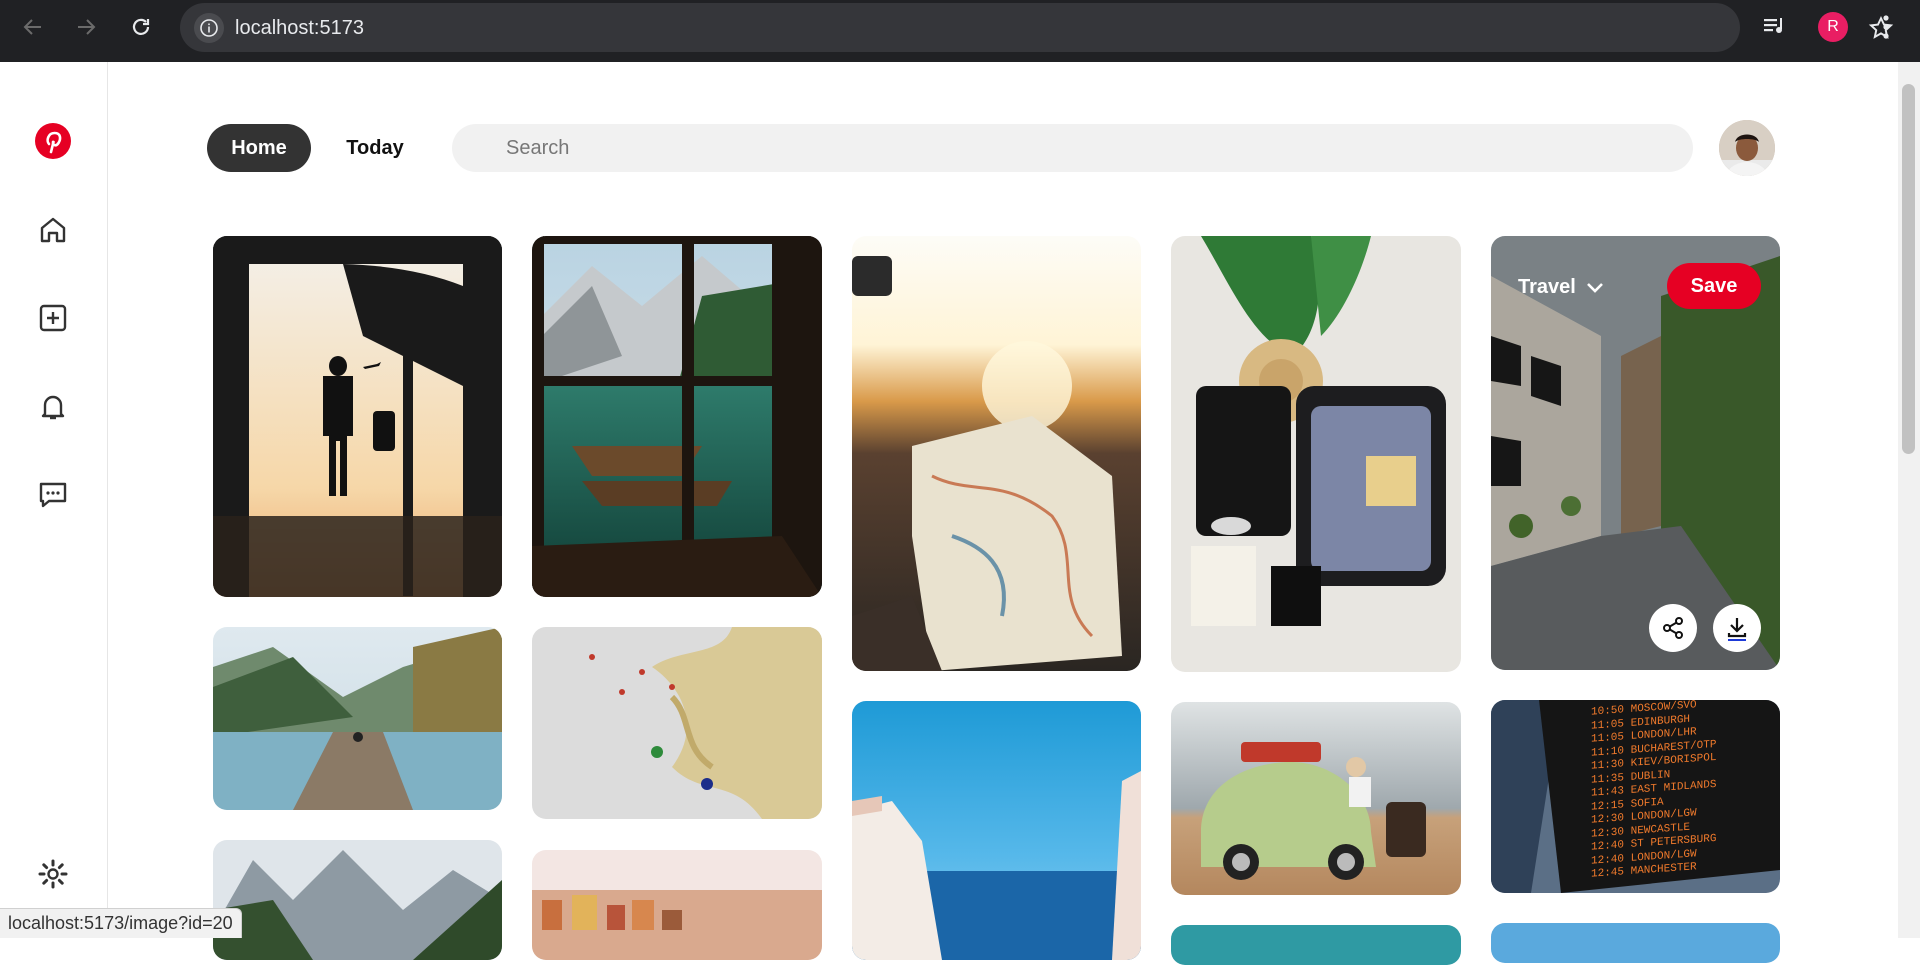 This screenshot has width=1920, height=965. I want to click on pin-image-cobblestone-street: Travel Save, so click(1635, 453).